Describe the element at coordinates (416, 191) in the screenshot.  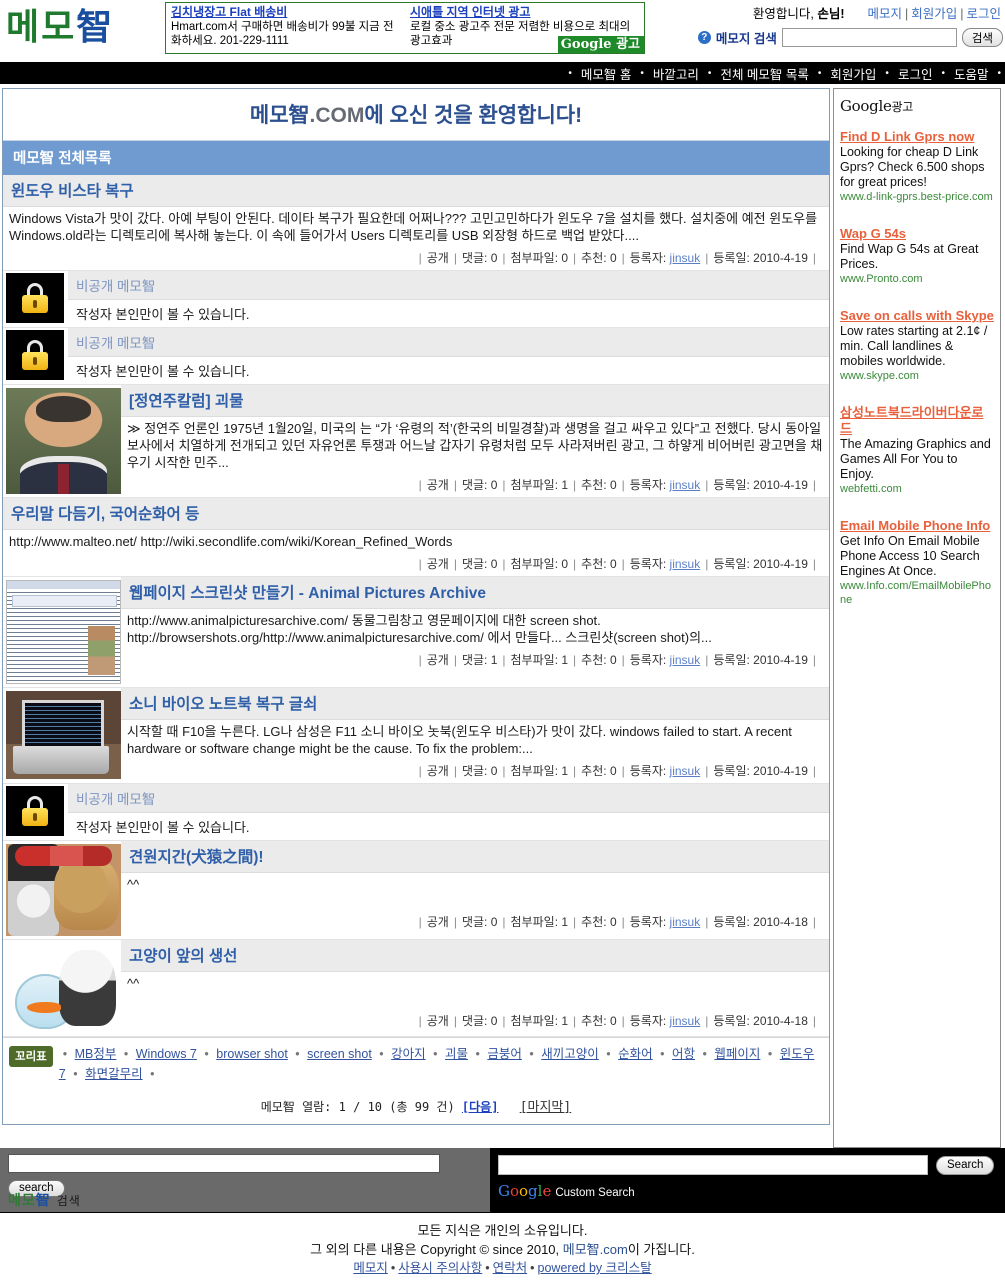
I see `post-title: 윈도우 비스타 복구` at that location.